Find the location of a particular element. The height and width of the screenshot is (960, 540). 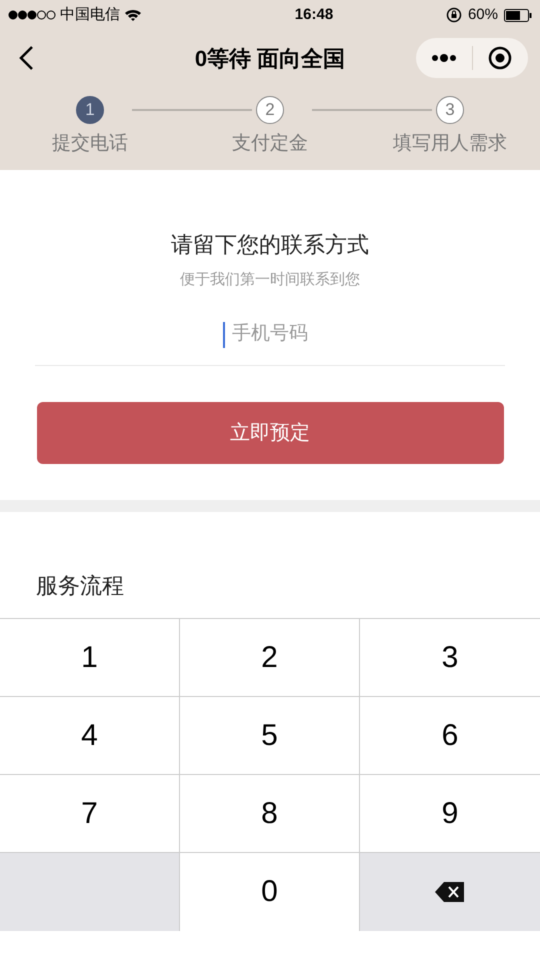

battery-percent: 60% is located at coordinates (483, 14).